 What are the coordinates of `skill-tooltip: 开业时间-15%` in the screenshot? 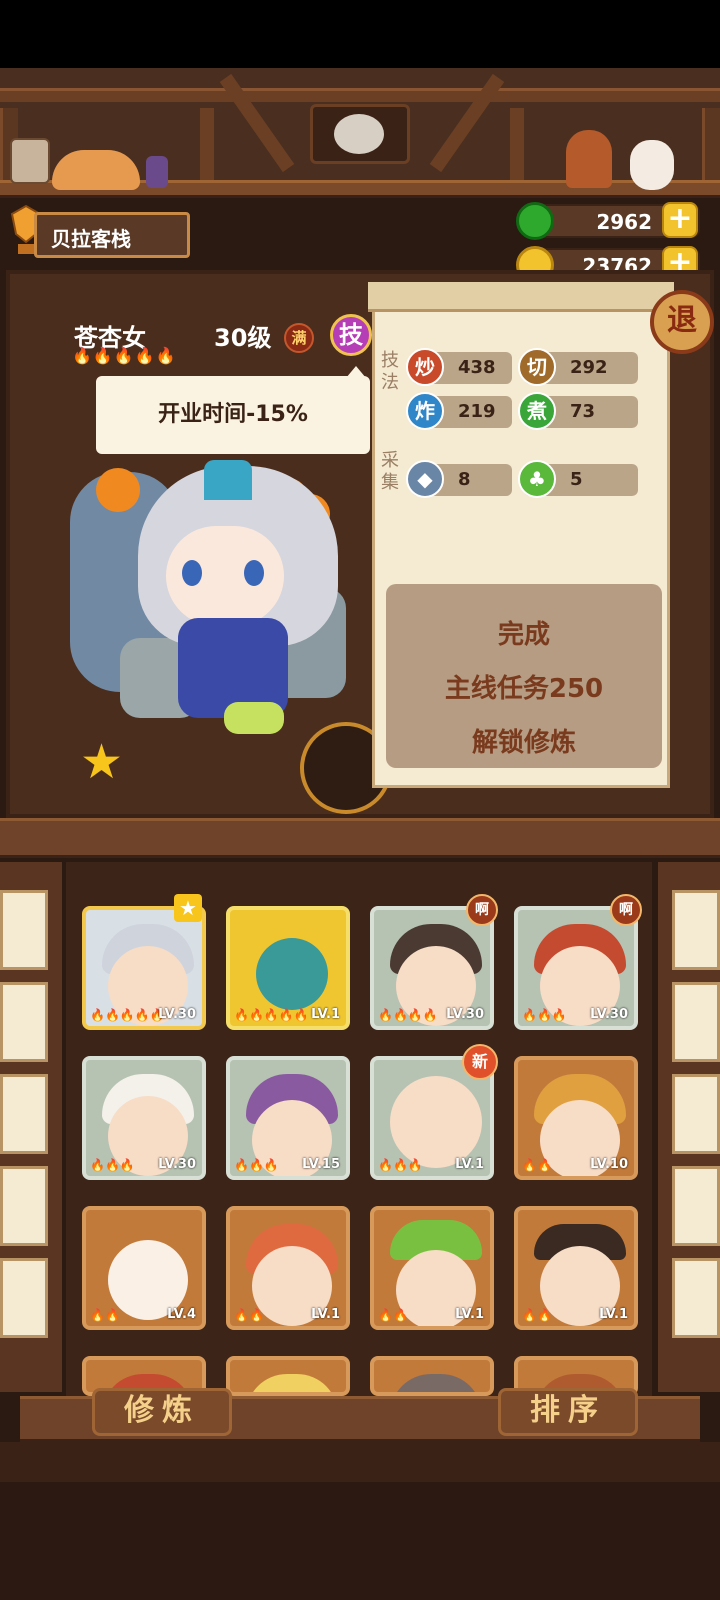 It's located at (233, 415).